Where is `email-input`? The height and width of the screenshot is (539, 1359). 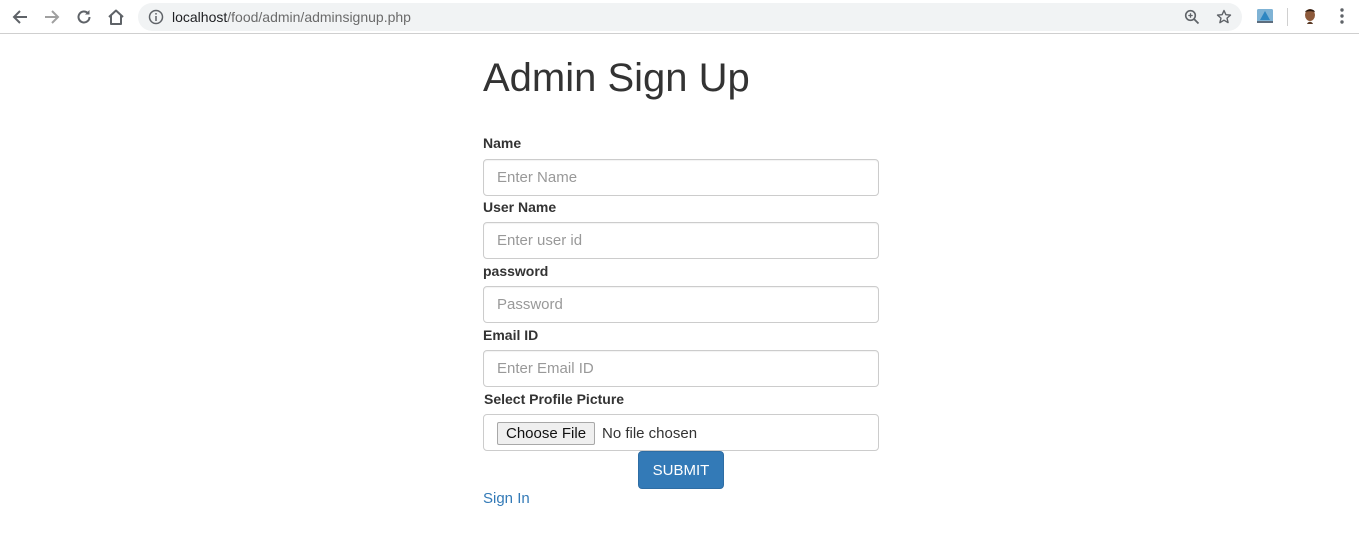 email-input is located at coordinates (681, 368).